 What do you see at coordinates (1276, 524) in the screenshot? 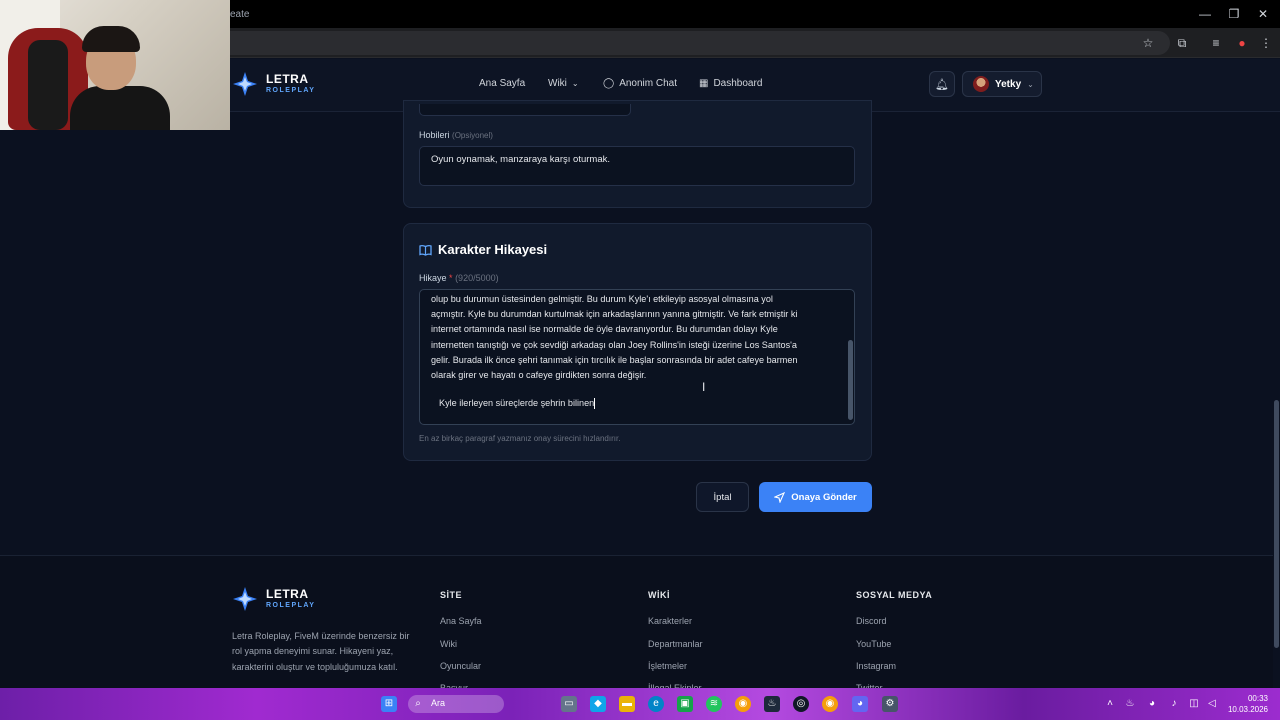
I see `page-scrollbar` at bounding box center [1276, 524].